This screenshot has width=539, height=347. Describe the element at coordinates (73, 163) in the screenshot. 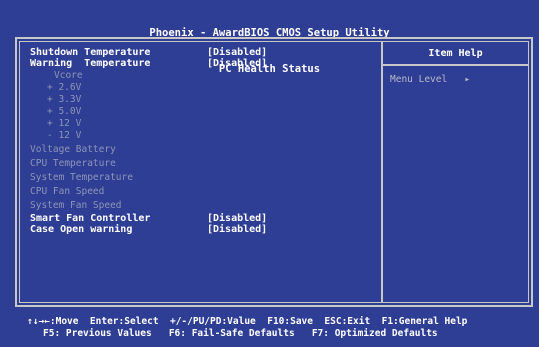

I see `reading-cpu-temperature: CPU Temperature` at that location.